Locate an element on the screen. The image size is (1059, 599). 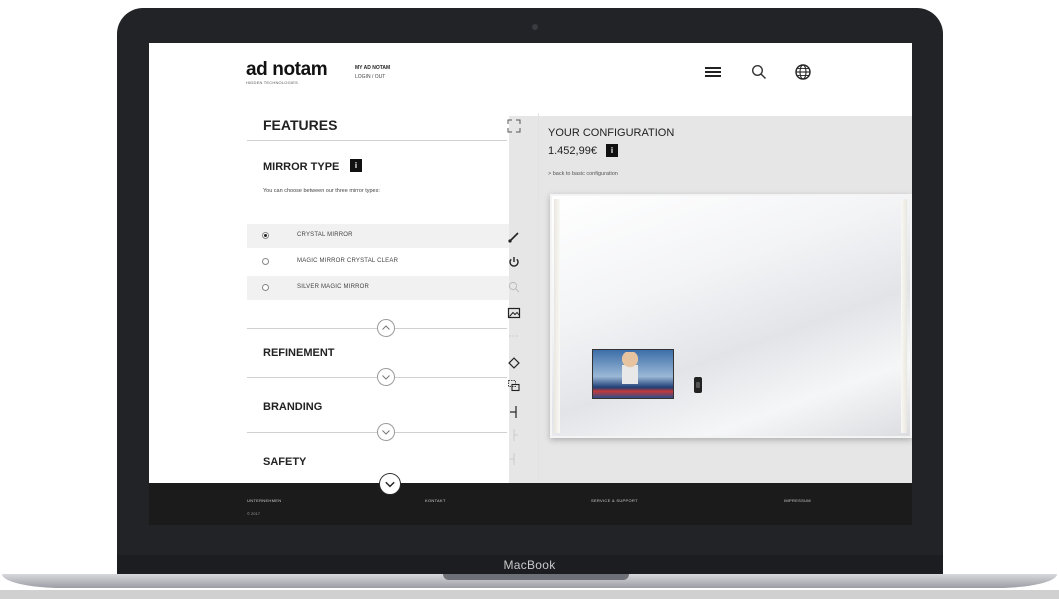
expand-icon is located at coordinates (514, 126).